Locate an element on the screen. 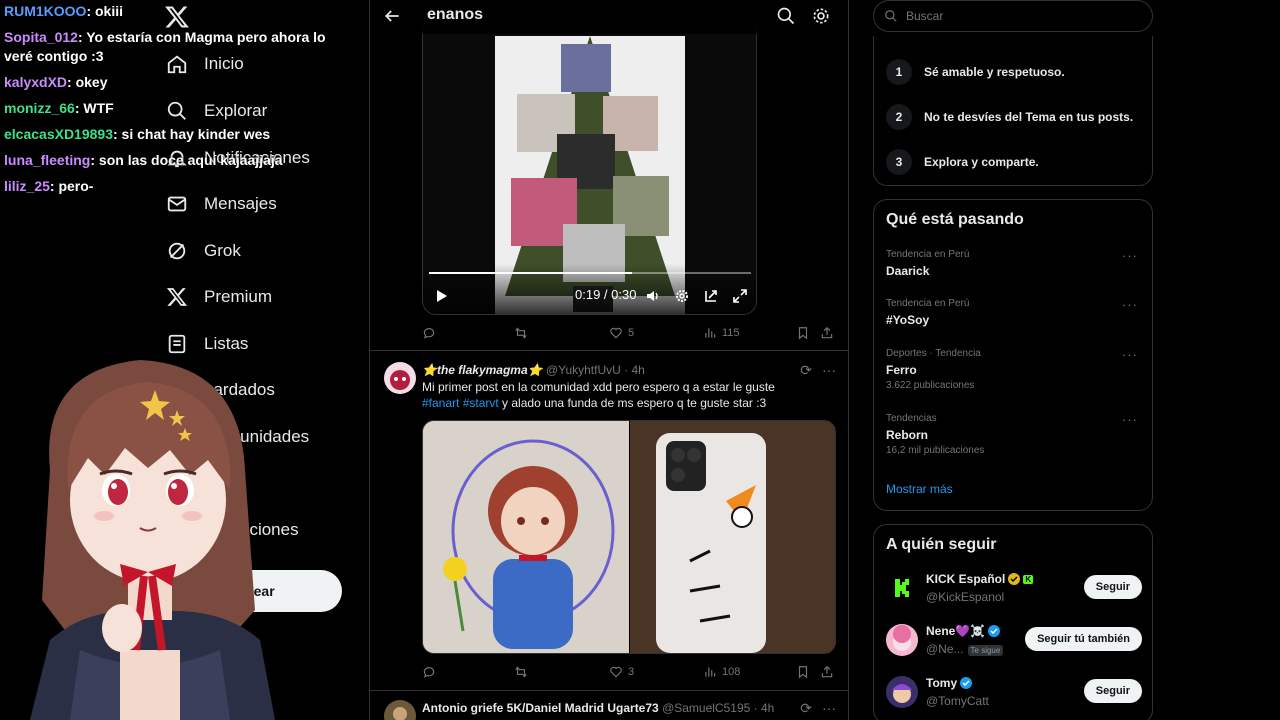 This screenshot has width=1280, height=720. chat-text: : WTF is located at coordinates (94, 108).